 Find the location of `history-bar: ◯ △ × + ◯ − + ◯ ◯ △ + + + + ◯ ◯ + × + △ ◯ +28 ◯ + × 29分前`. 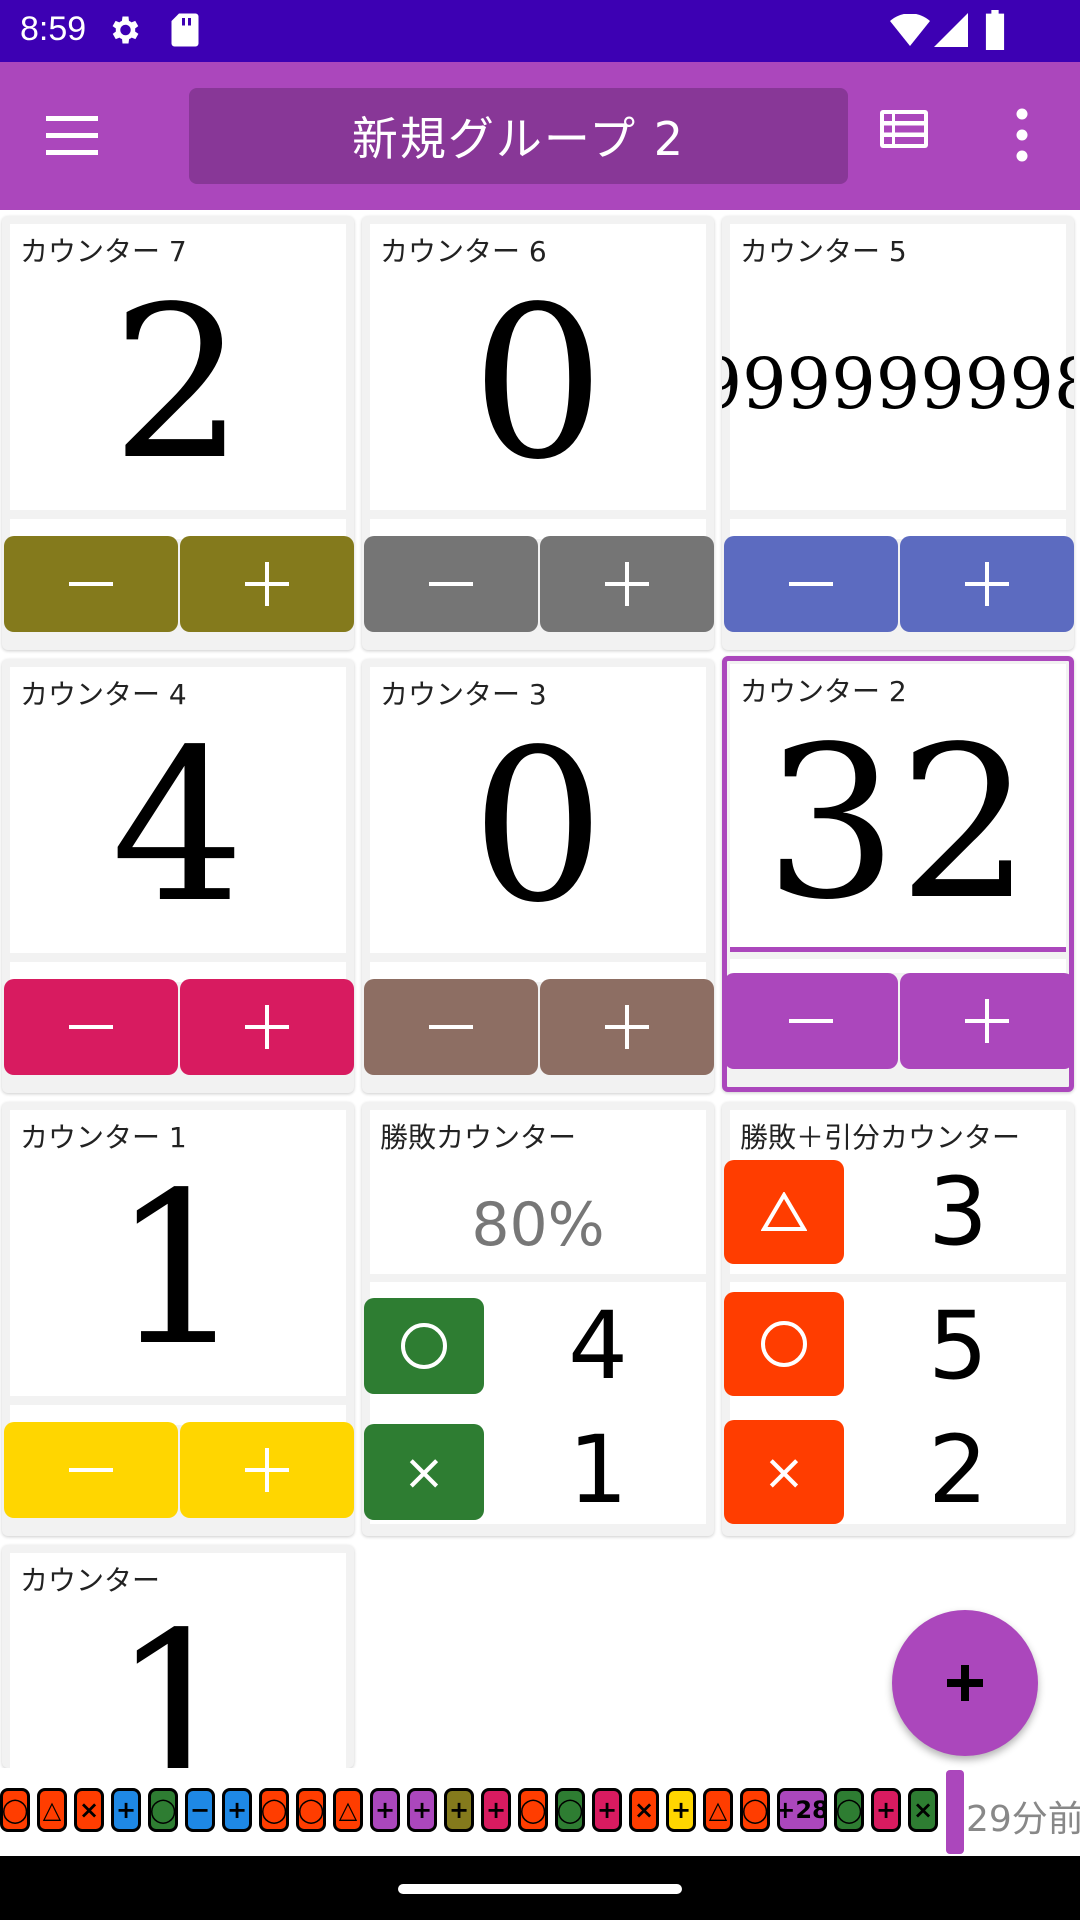

history-bar: ◯ △ × + ◯ − + ◯ ◯ △ + + + + ◯ ◯ + × + △ ◯ +28 ◯ + × 29分前 is located at coordinates (540, 1812).